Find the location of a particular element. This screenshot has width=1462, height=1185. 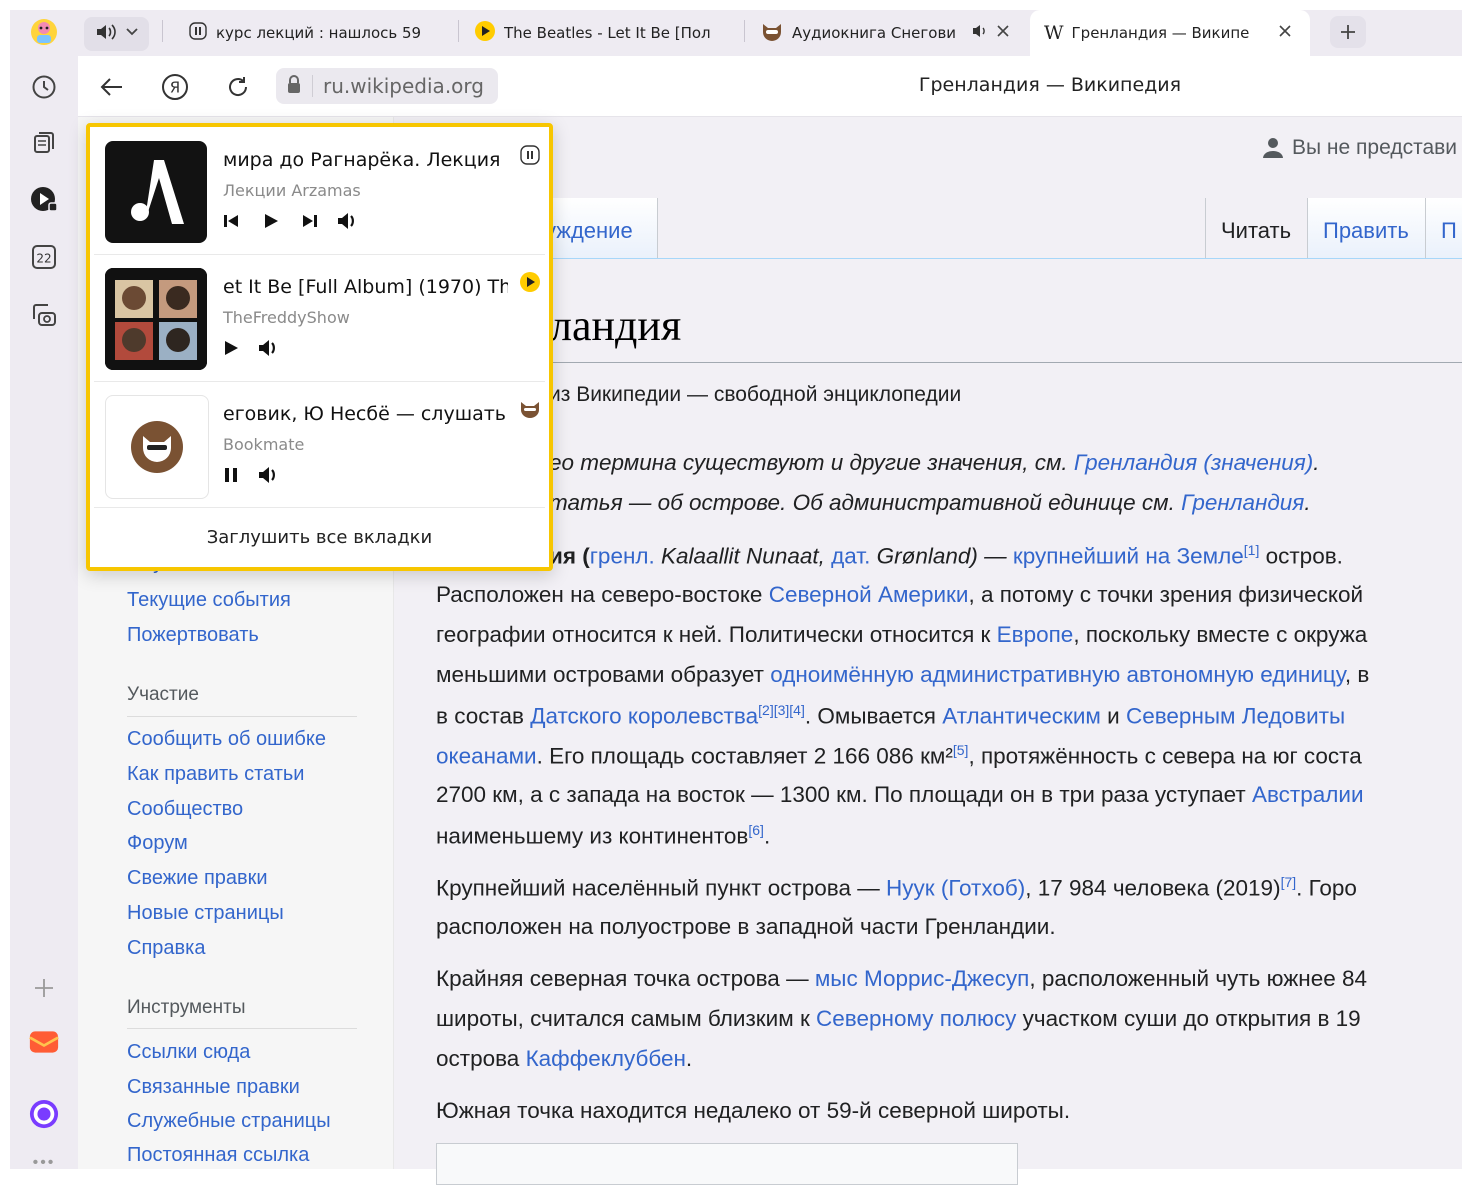

media-player-icon is located at coordinates (44, 200).